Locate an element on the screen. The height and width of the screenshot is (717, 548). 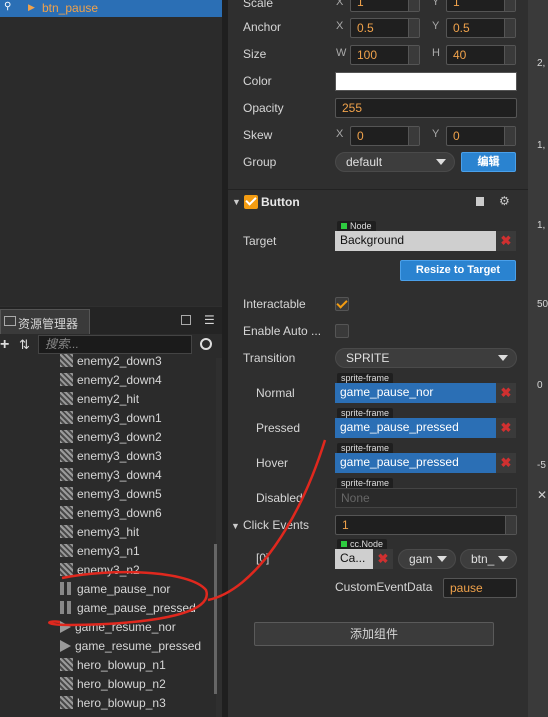
annotation-overlay is located at coordinates (187, 533).